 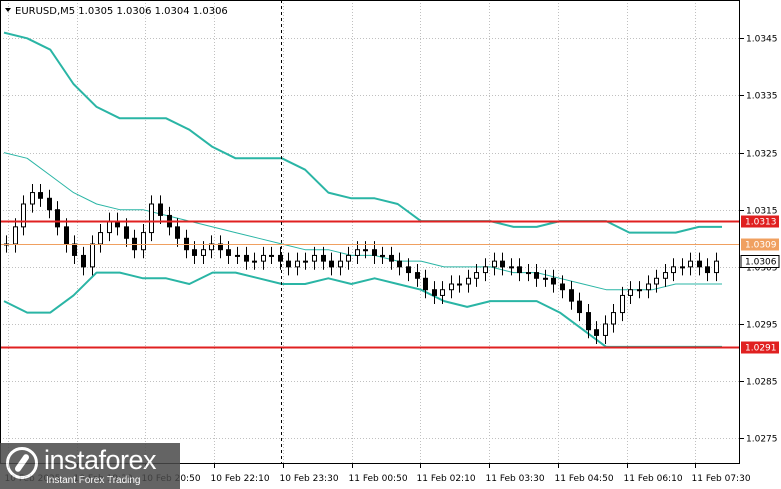 I want to click on level-tag-label: 1.0291, so click(x=761, y=349).